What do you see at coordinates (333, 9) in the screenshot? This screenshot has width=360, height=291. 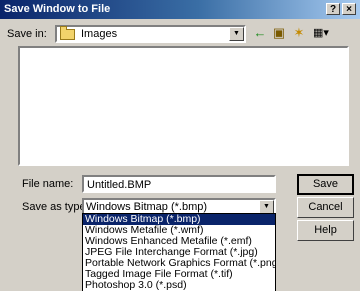 I see `help-title-button: ?` at bounding box center [333, 9].